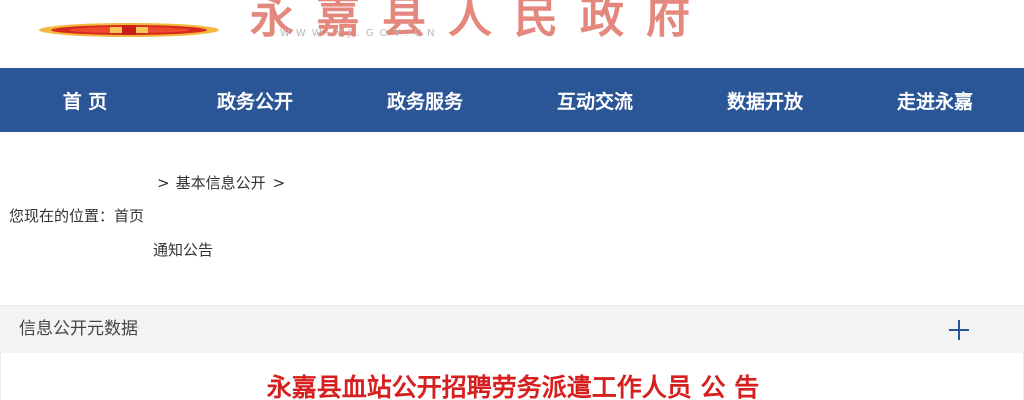  I want to click on nav-item-open-data: 数据开放, so click(765, 100).